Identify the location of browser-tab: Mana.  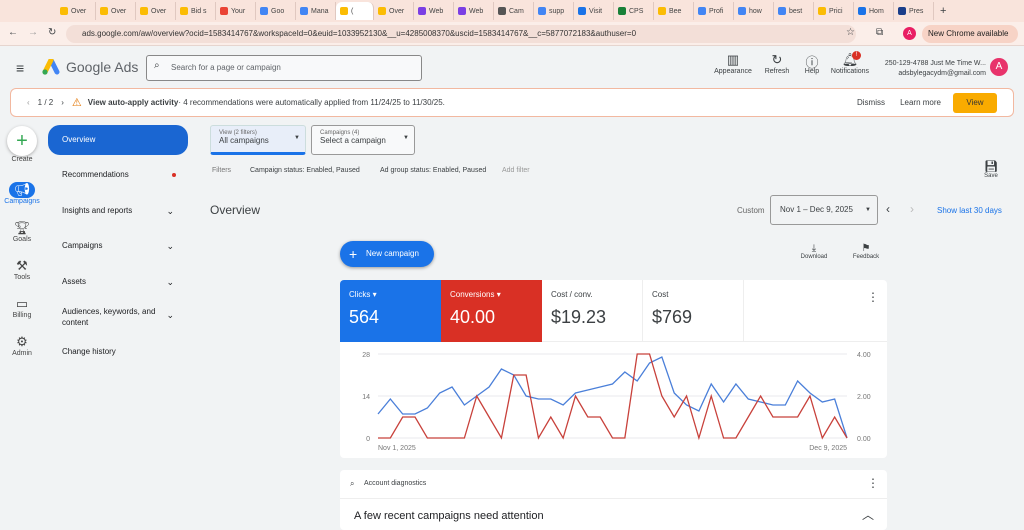
(316, 11).